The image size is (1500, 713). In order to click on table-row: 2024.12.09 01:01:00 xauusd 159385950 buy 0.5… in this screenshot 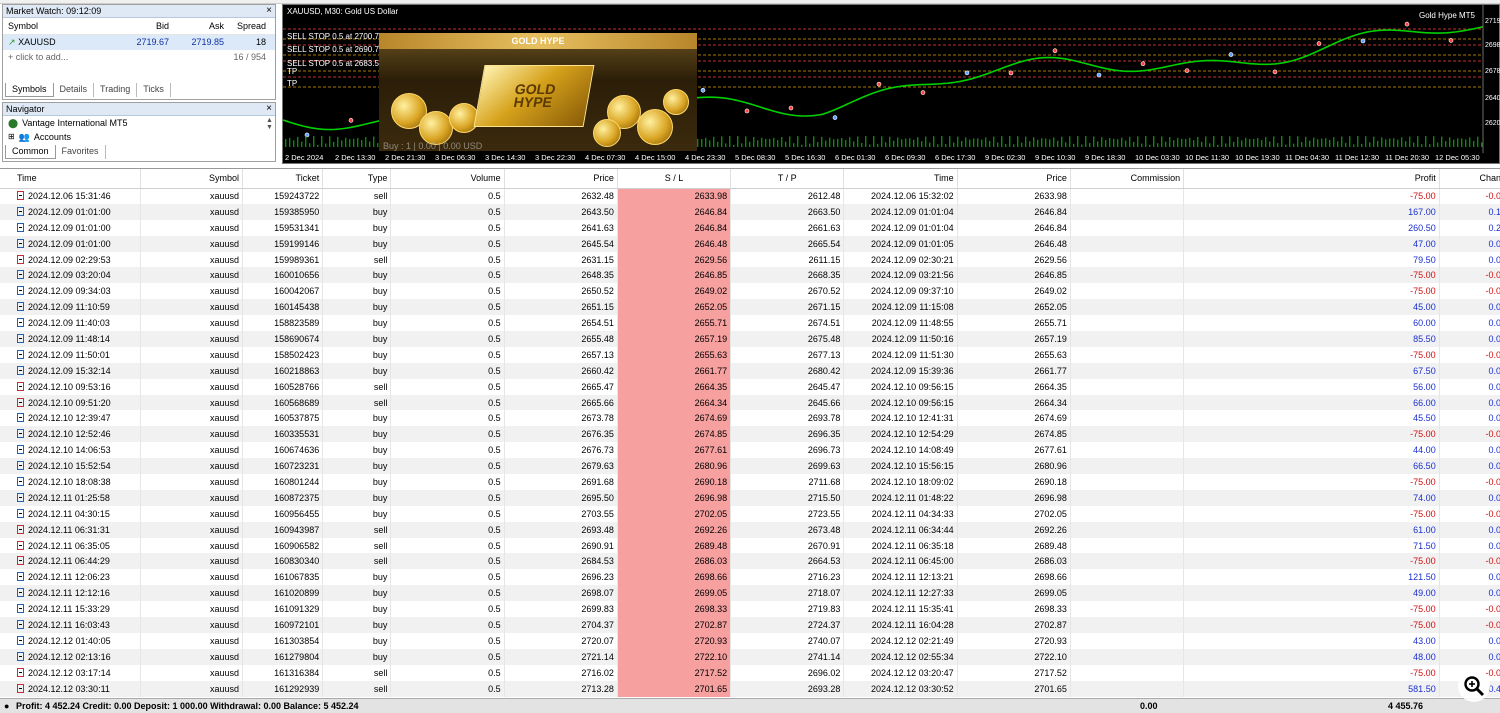, I will do `click(750, 211)`.